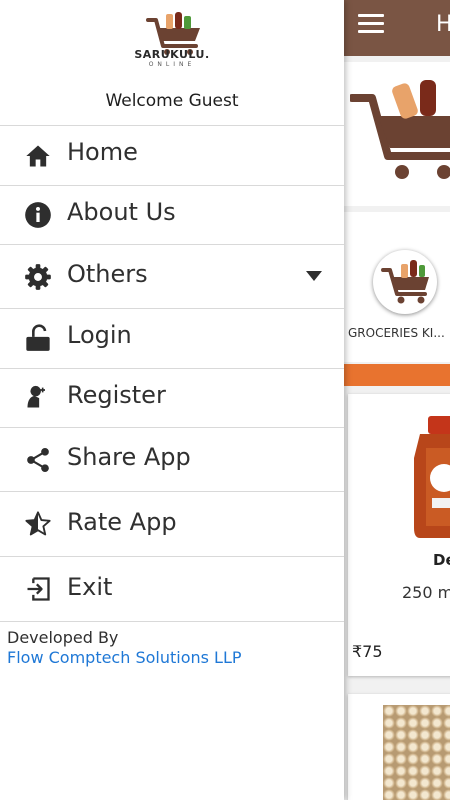 The height and width of the screenshot is (800, 450). What do you see at coordinates (397, 375) in the screenshot?
I see `section-divider` at bounding box center [397, 375].